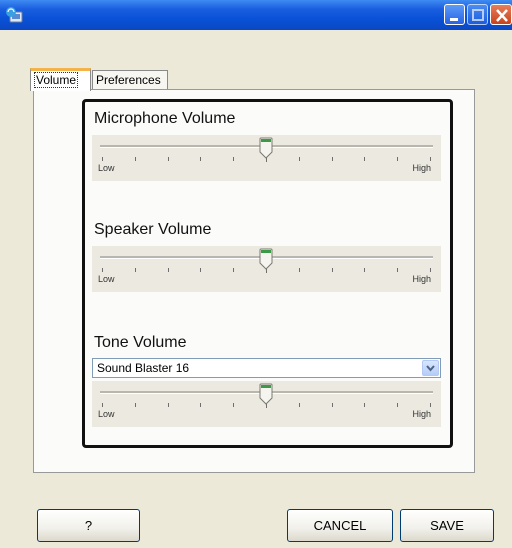 The image size is (512, 548). I want to click on tone-volume-slider: Low High, so click(266, 404).